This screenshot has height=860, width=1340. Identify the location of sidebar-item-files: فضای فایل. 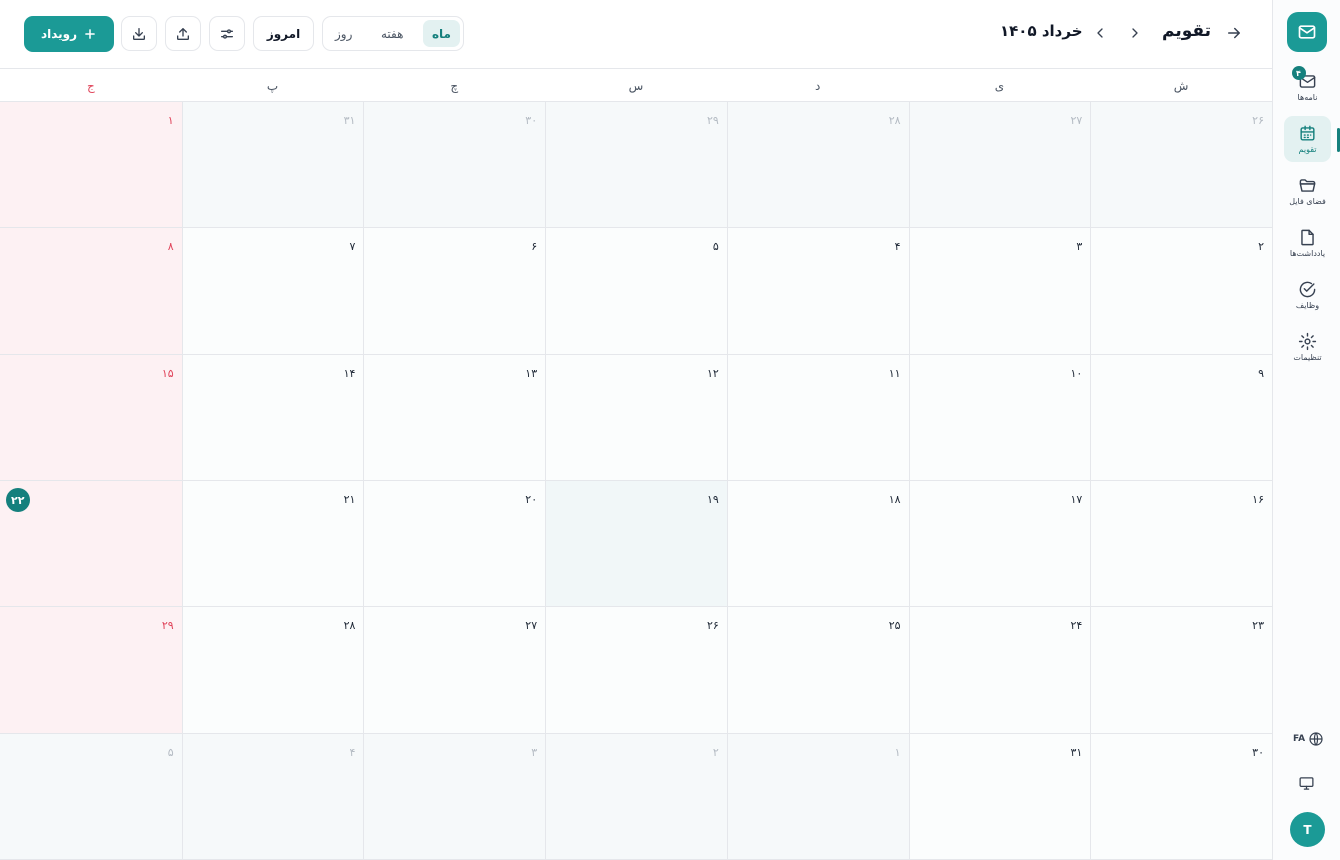
(1307, 191).